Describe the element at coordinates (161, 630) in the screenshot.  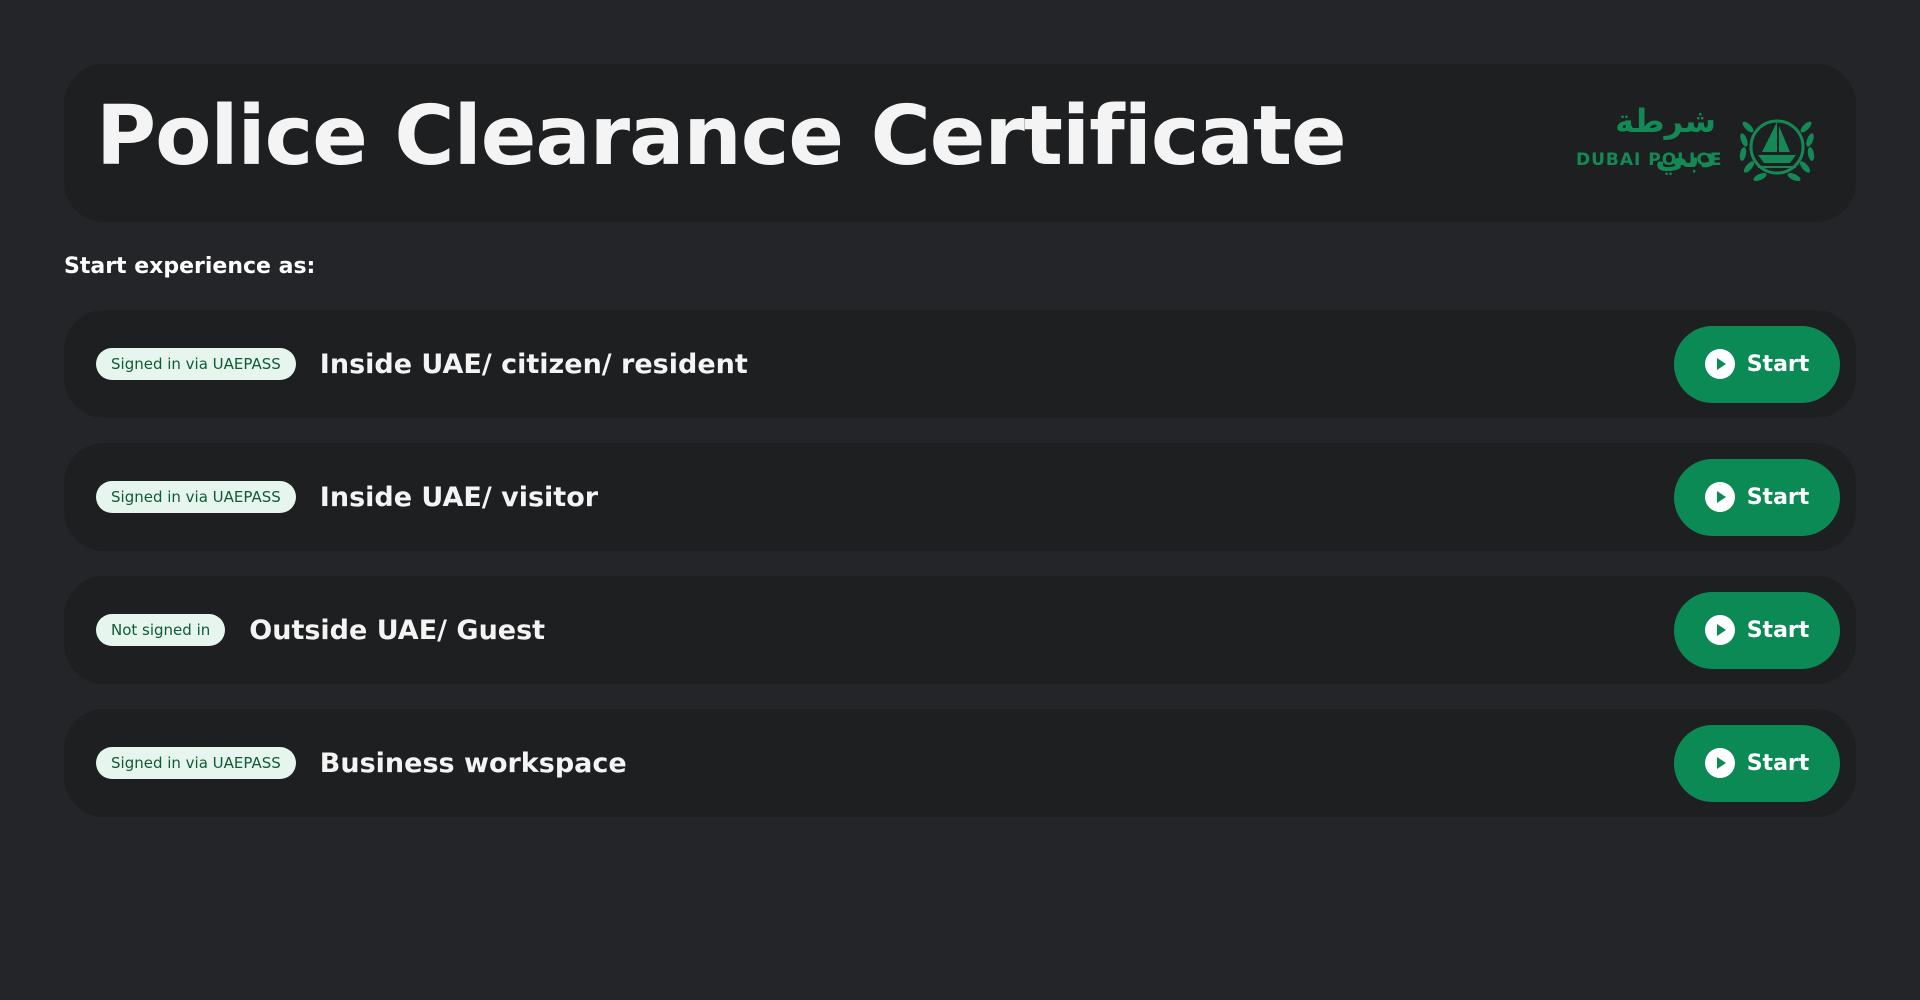
I see `sign-in-status-badge: Not signed in` at that location.